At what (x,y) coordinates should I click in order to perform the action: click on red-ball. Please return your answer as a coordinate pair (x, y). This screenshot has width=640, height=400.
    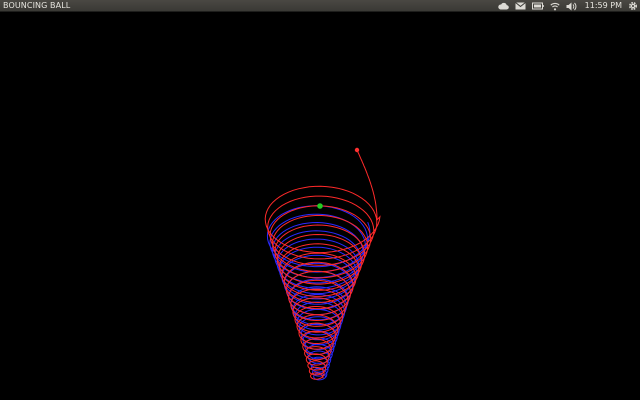
    Looking at the image, I should click on (357, 150).